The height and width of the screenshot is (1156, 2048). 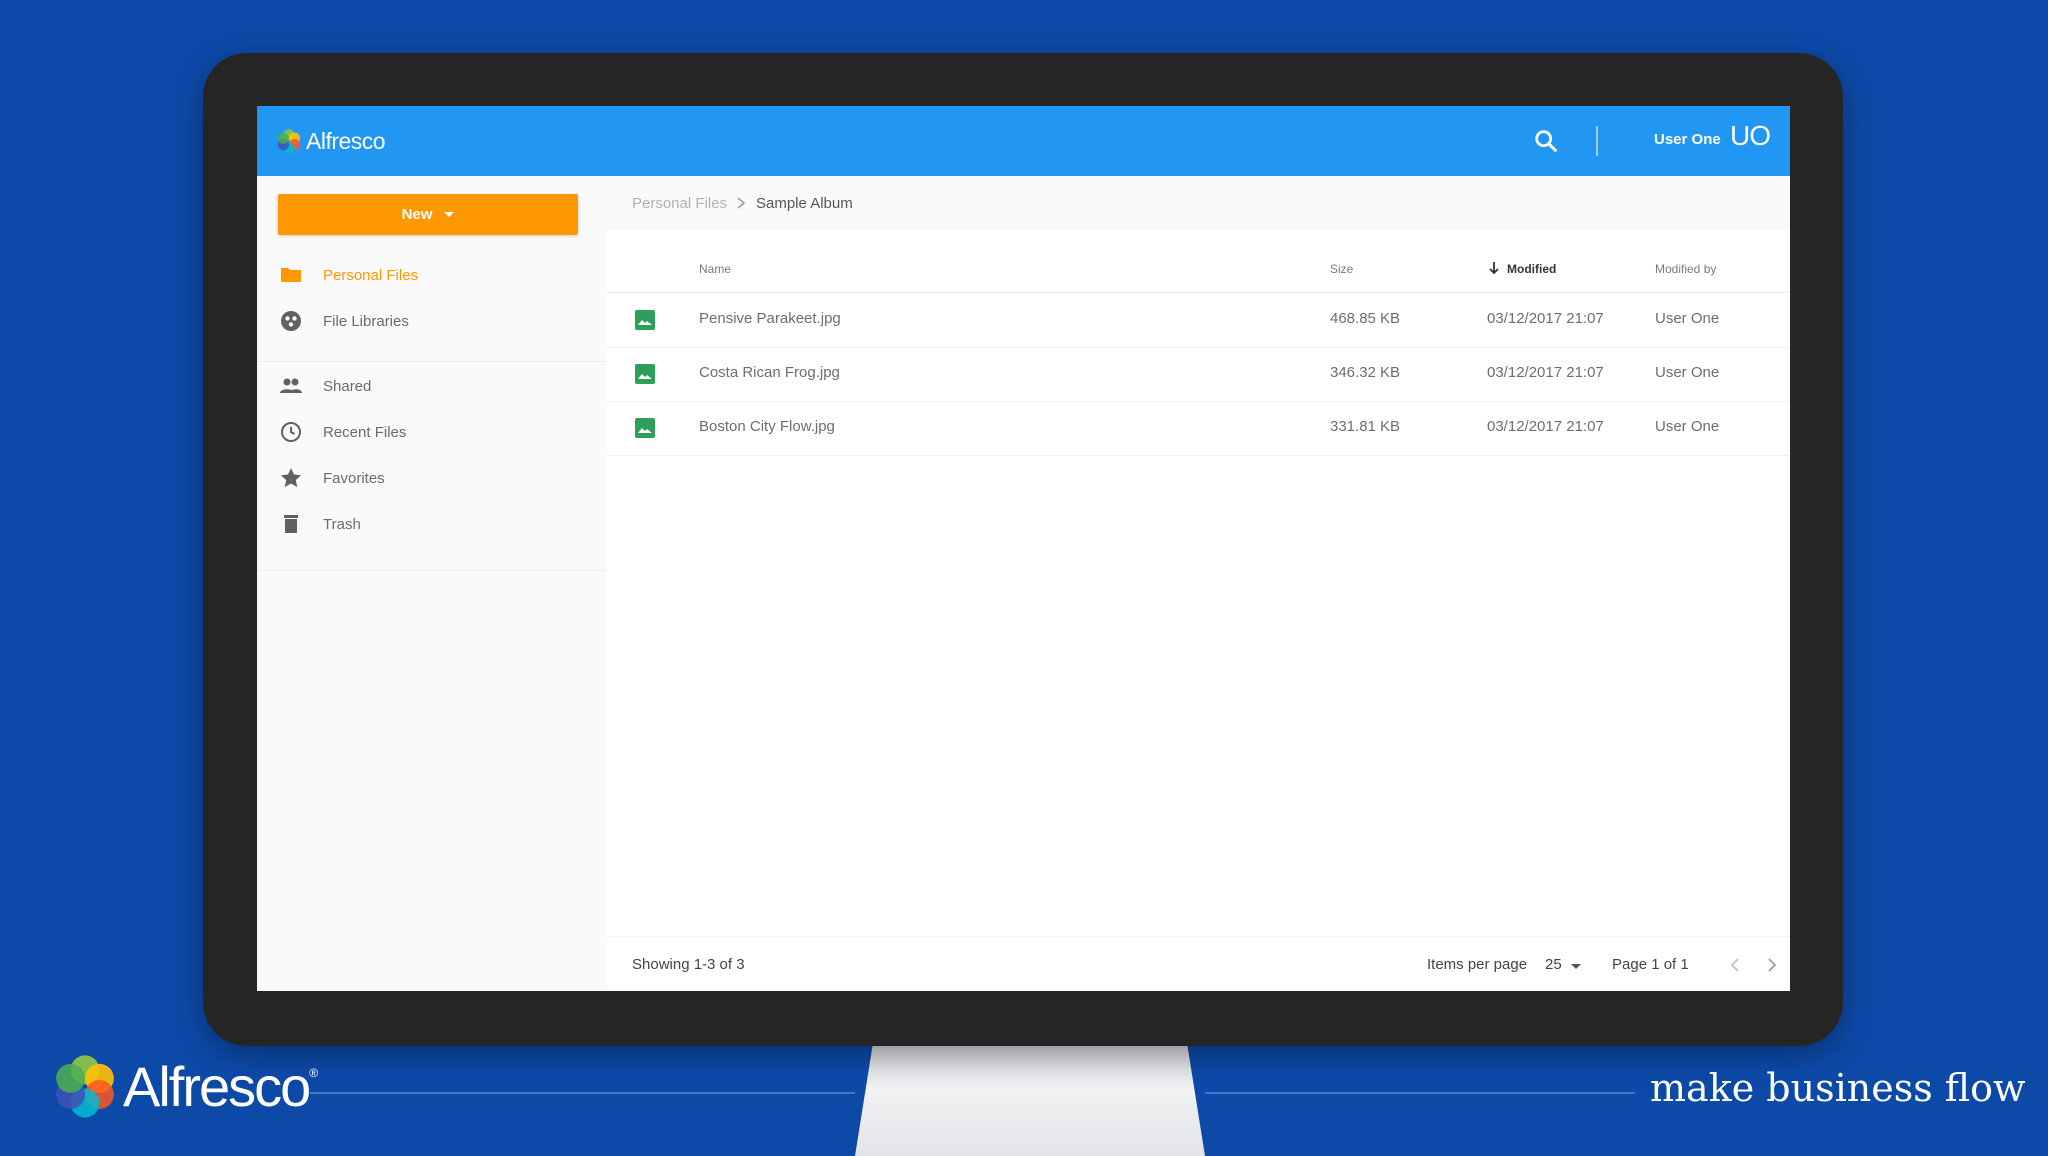 I want to click on trash-icon, so click(x=291, y=524).